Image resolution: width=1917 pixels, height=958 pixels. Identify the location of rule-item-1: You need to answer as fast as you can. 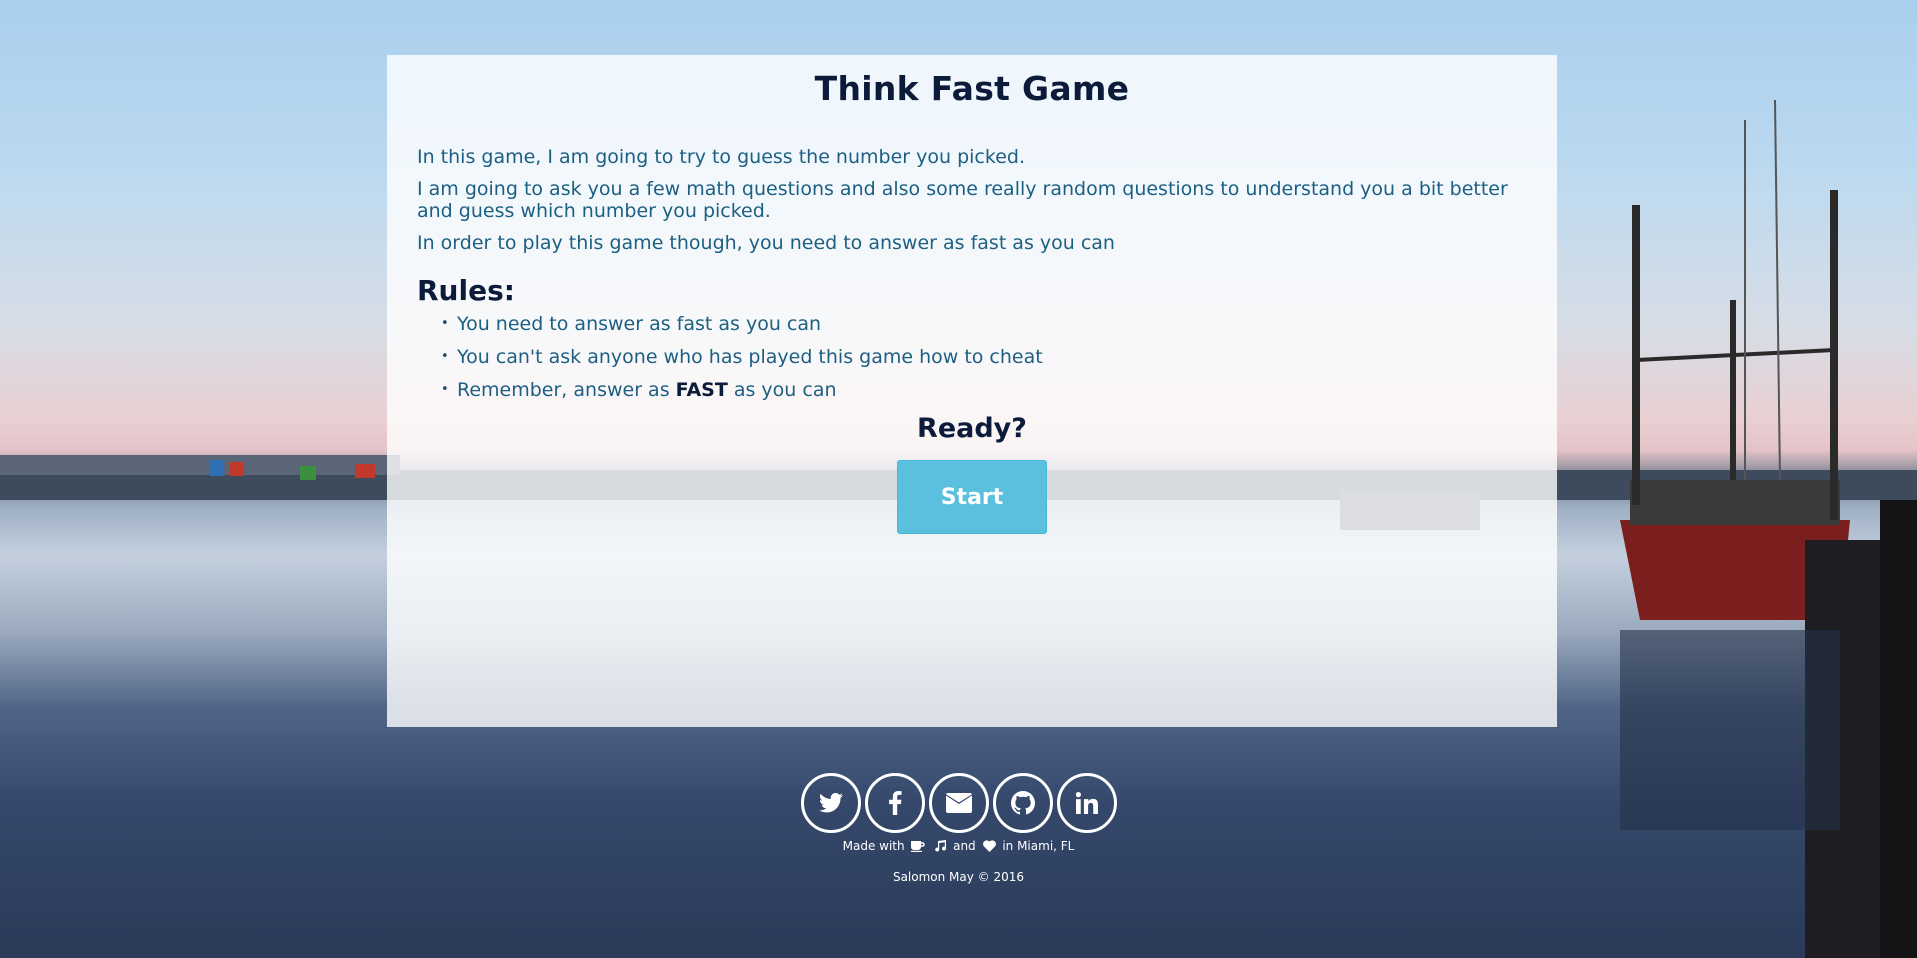
(984, 324).